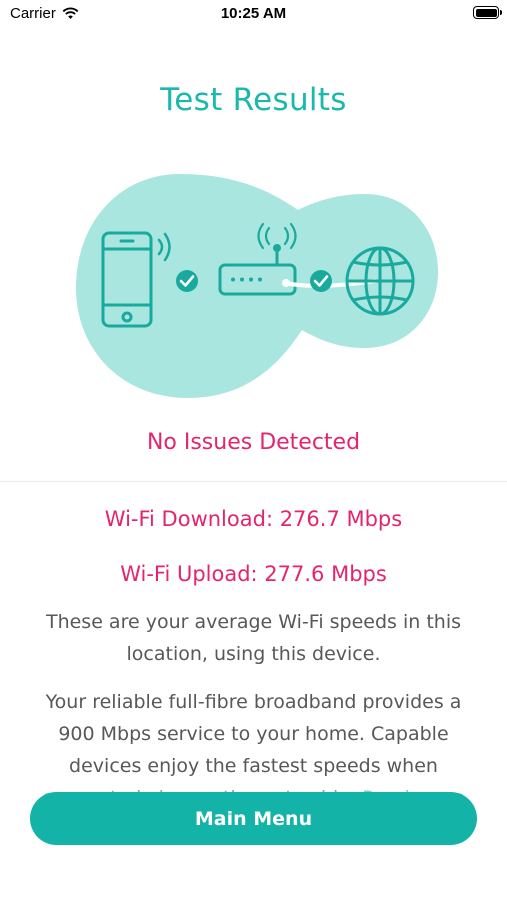 The image size is (507, 900). What do you see at coordinates (380, 281) in the screenshot?
I see `globe-icon` at bounding box center [380, 281].